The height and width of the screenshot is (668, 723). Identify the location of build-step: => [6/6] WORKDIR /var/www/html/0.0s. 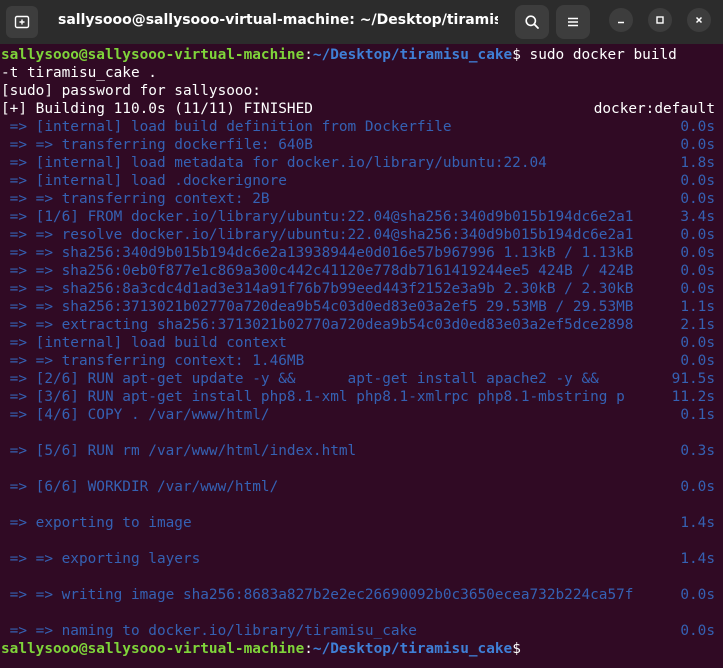
(358, 487).